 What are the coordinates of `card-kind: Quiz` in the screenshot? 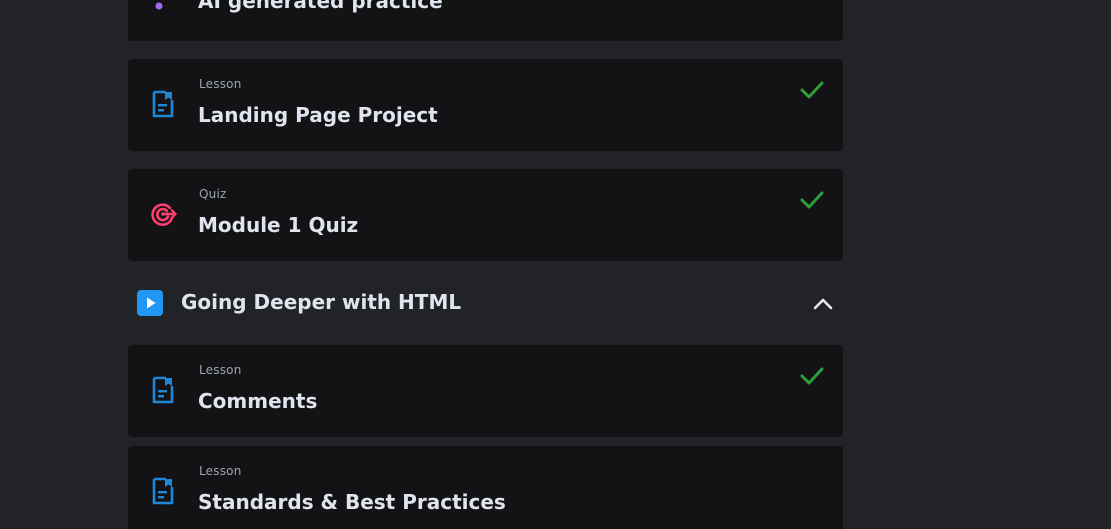 It's located at (213, 194).